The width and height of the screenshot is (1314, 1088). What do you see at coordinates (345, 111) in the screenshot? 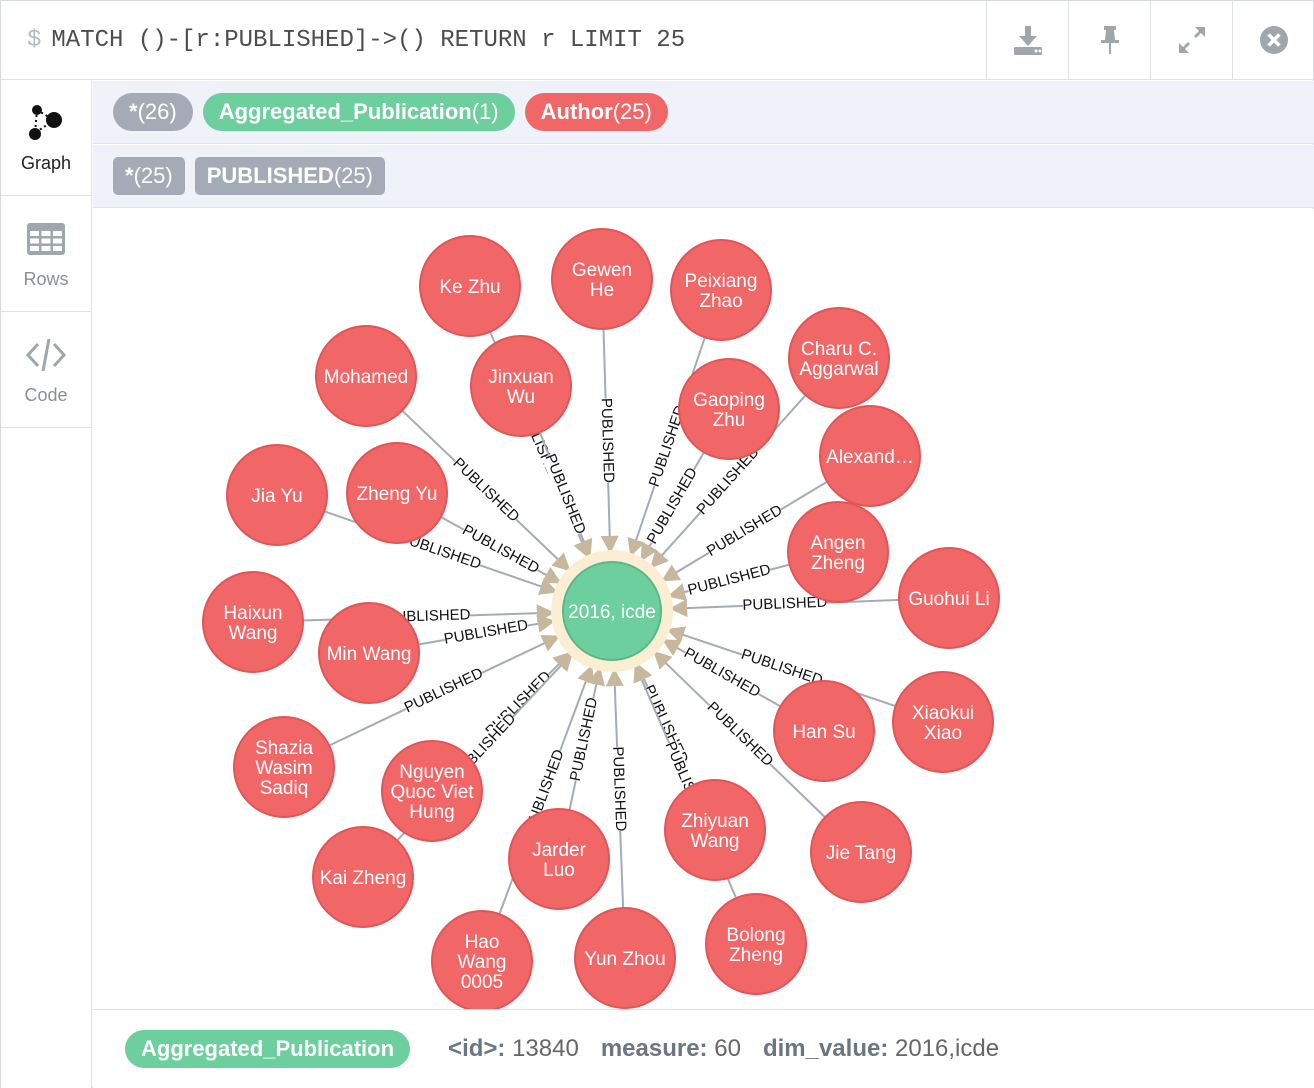
I see `legend-name: Aggregated_Publication` at bounding box center [345, 111].